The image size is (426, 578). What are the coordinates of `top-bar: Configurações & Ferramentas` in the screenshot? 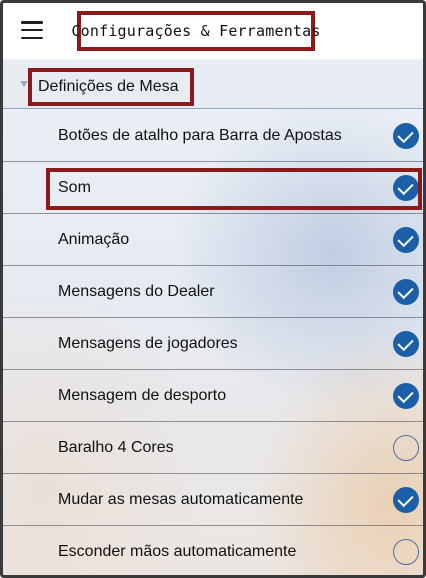 It's located at (213, 31).